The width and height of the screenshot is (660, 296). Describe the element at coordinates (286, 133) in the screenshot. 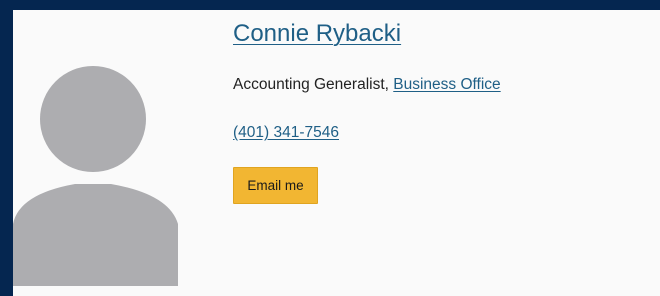

I see `phone-link: (401) 341-7546` at that location.